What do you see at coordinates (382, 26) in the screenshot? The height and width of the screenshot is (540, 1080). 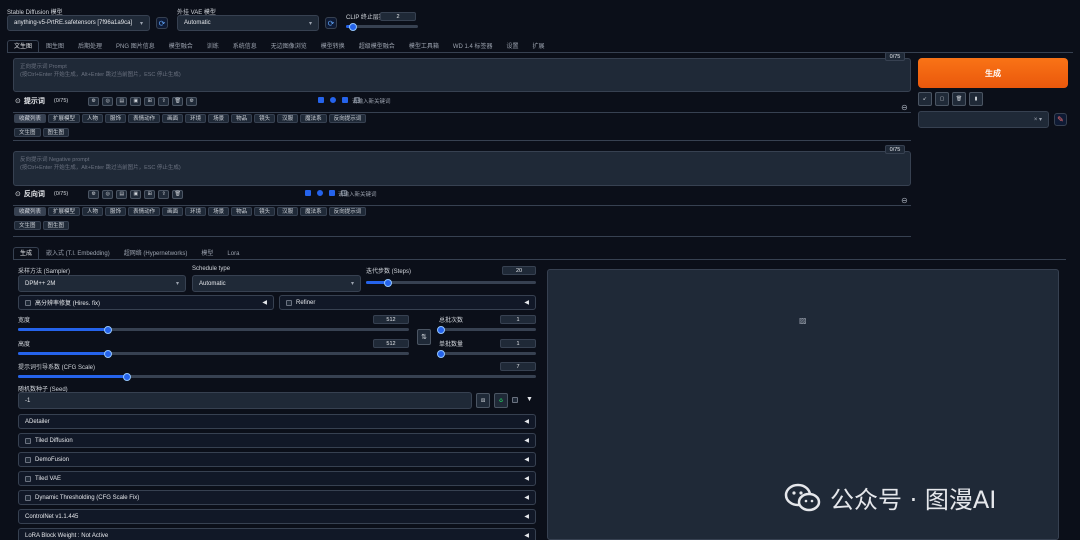 I see `clip-slider` at bounding box center [382, 26].